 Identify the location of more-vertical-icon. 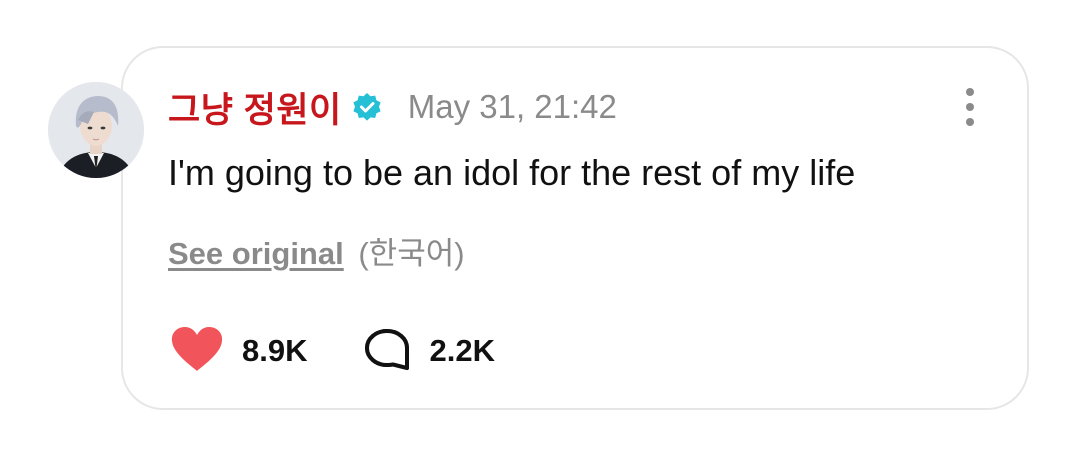
(970, 107).